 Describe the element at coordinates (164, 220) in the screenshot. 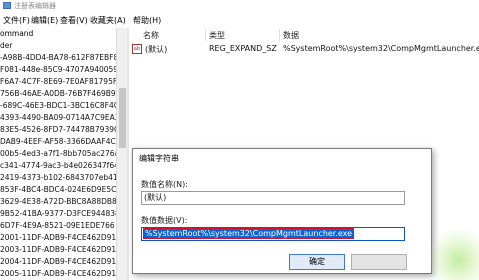

I see `value-data-label: 数值数据(V):` at that location.